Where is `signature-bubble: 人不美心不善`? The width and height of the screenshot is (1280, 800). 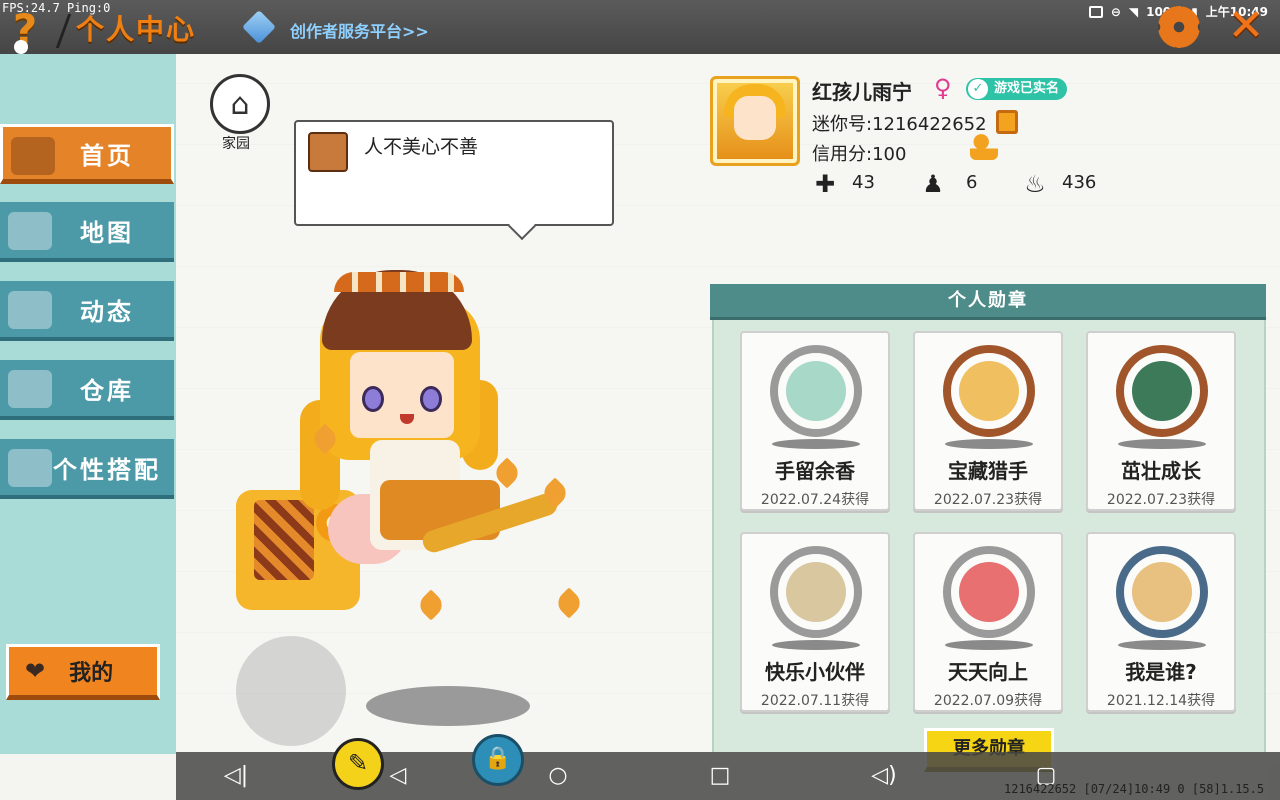
signature-bubble: 人不美心不善 is located at coordinates (454, 173).